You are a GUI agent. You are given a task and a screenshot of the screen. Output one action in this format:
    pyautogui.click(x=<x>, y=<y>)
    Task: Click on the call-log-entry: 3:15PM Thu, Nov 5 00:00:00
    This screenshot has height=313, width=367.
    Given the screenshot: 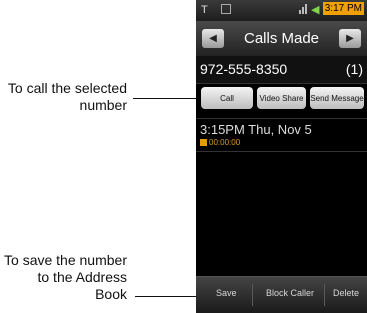 What is the action you would take?
    pyautogui.click(x=281, y=135)
    